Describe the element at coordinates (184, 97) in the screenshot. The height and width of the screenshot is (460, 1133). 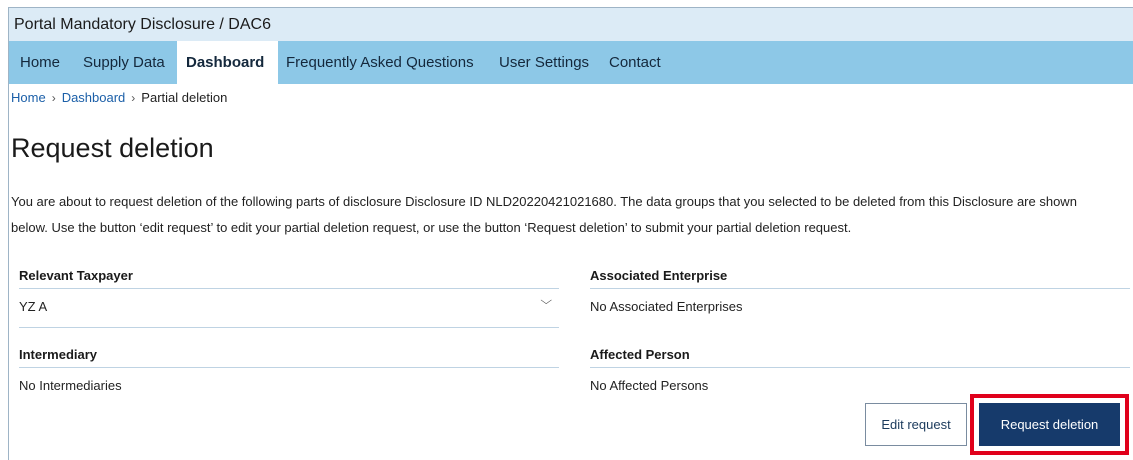
I see `breadcrumb-current: Partial deletion` at that location.